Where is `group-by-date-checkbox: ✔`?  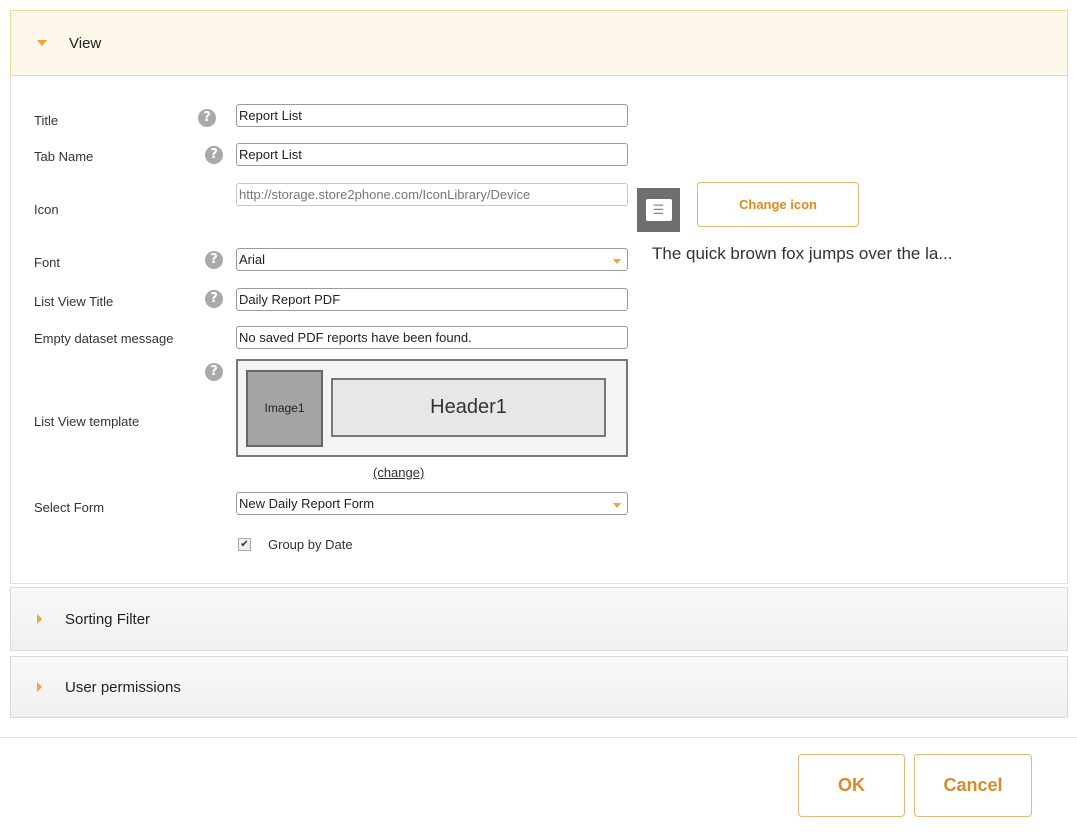
group-by-date-checkbox: ✔ is located at coordinates (244, 544).